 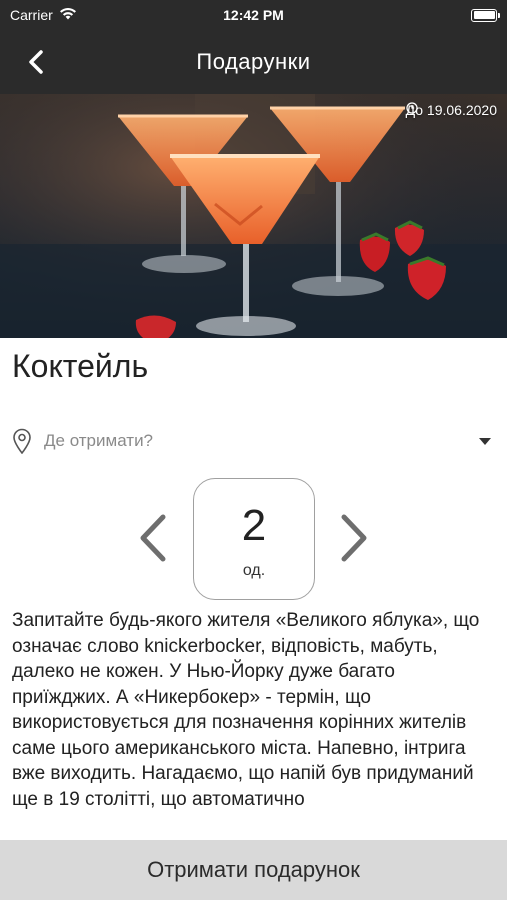 What do you see at coordinates (31, 15) in the screenshot?
I see `carrier-label: Carrier` at bounding box center [31, 15].